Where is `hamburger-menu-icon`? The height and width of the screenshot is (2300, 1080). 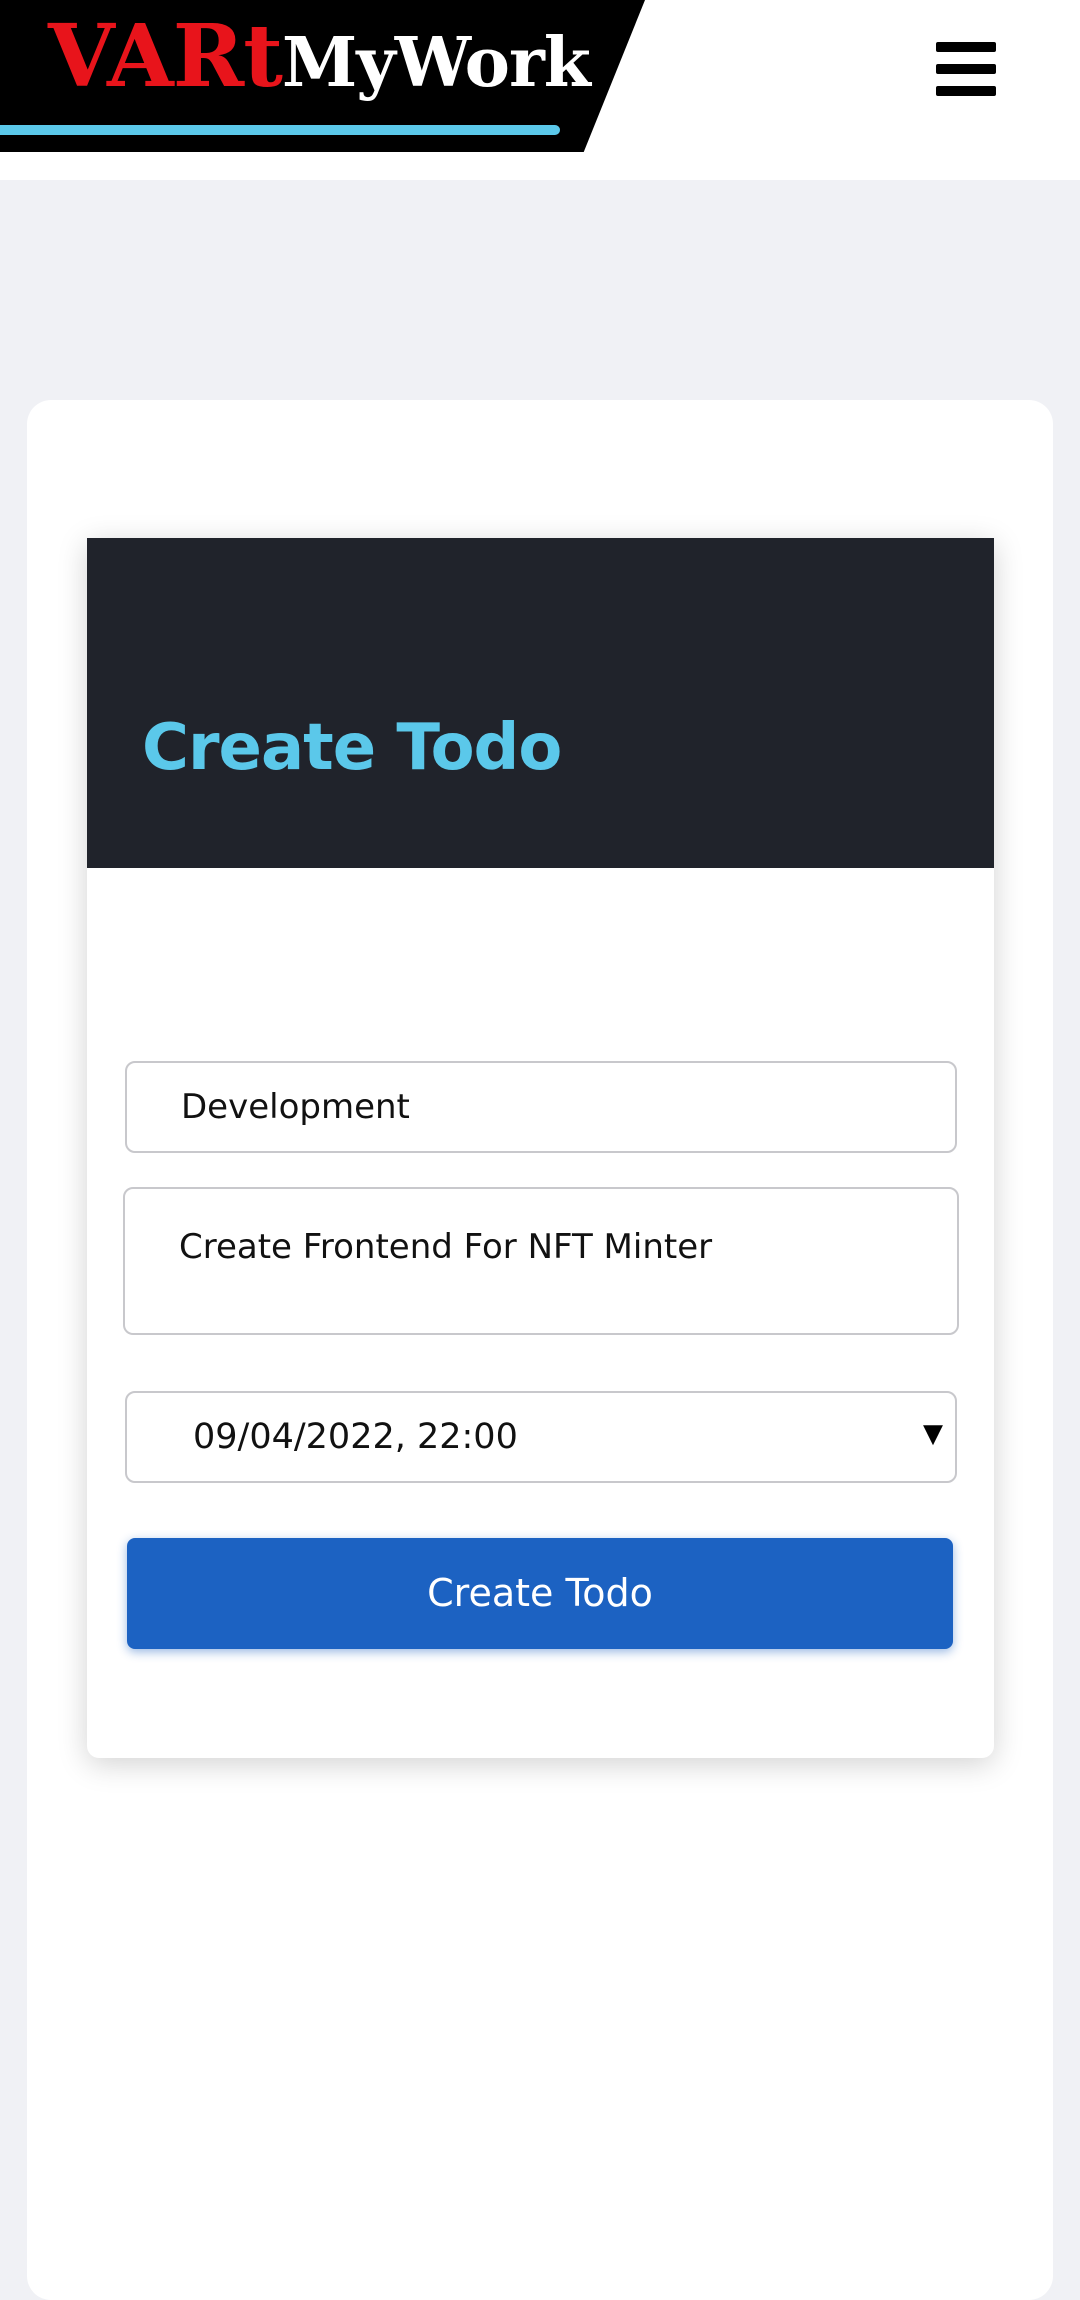 hamburger-menu-icon is located at coordinates (968, 71).